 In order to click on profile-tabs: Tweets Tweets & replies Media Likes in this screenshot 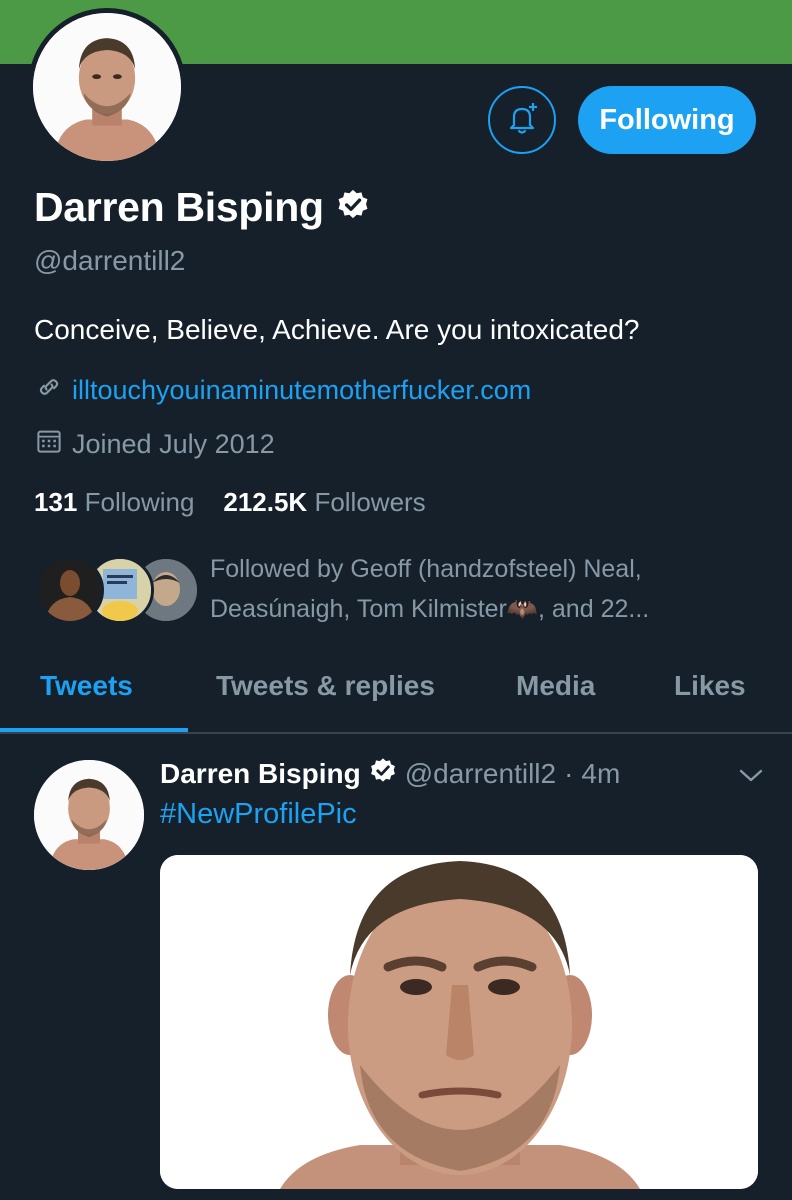, I will do `click(396, 699)`.